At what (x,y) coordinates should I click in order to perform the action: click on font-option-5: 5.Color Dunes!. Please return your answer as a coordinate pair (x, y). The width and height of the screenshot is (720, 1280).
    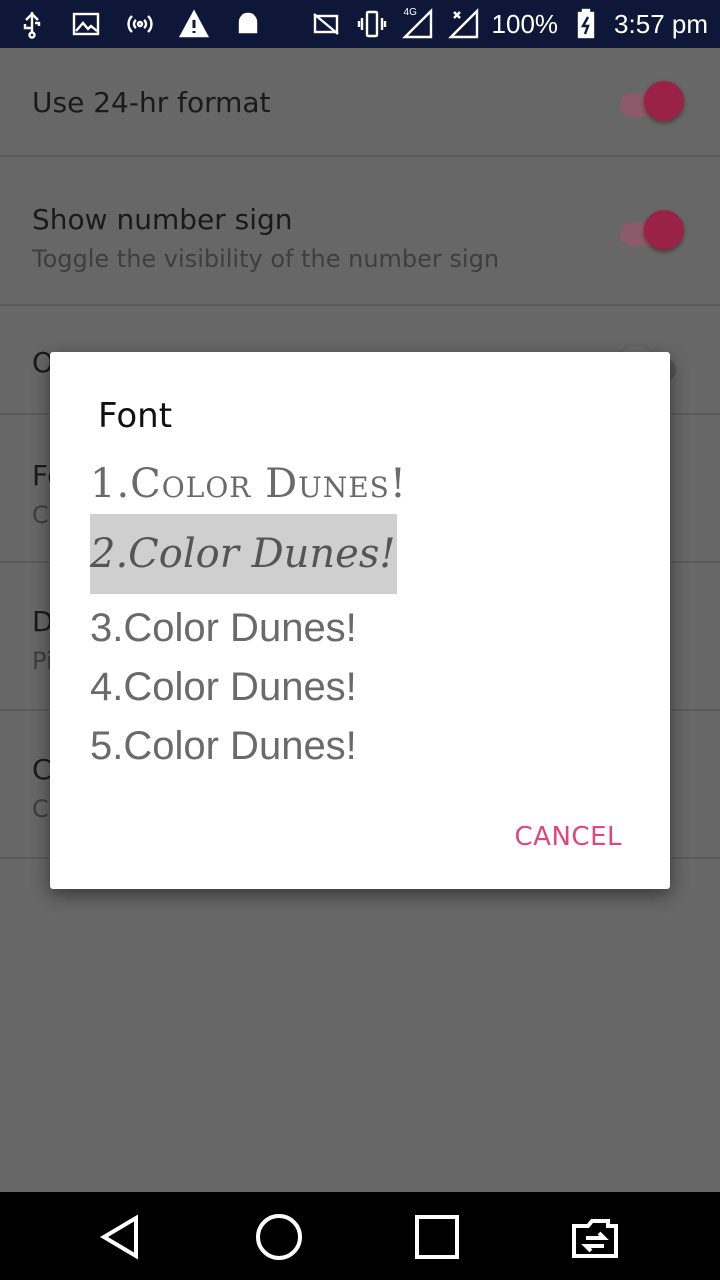
    Looking at the image, I should click on (223, 746).